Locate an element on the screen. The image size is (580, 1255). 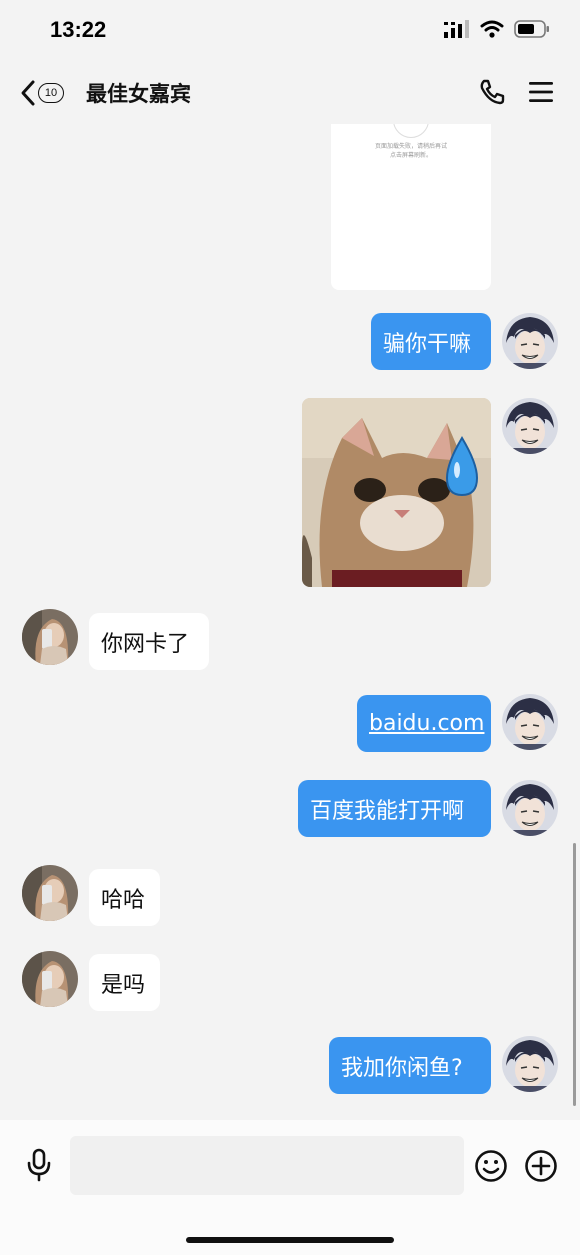
chat-header: 10 最佳女嘉宾 is located at coordinates (290, 93).